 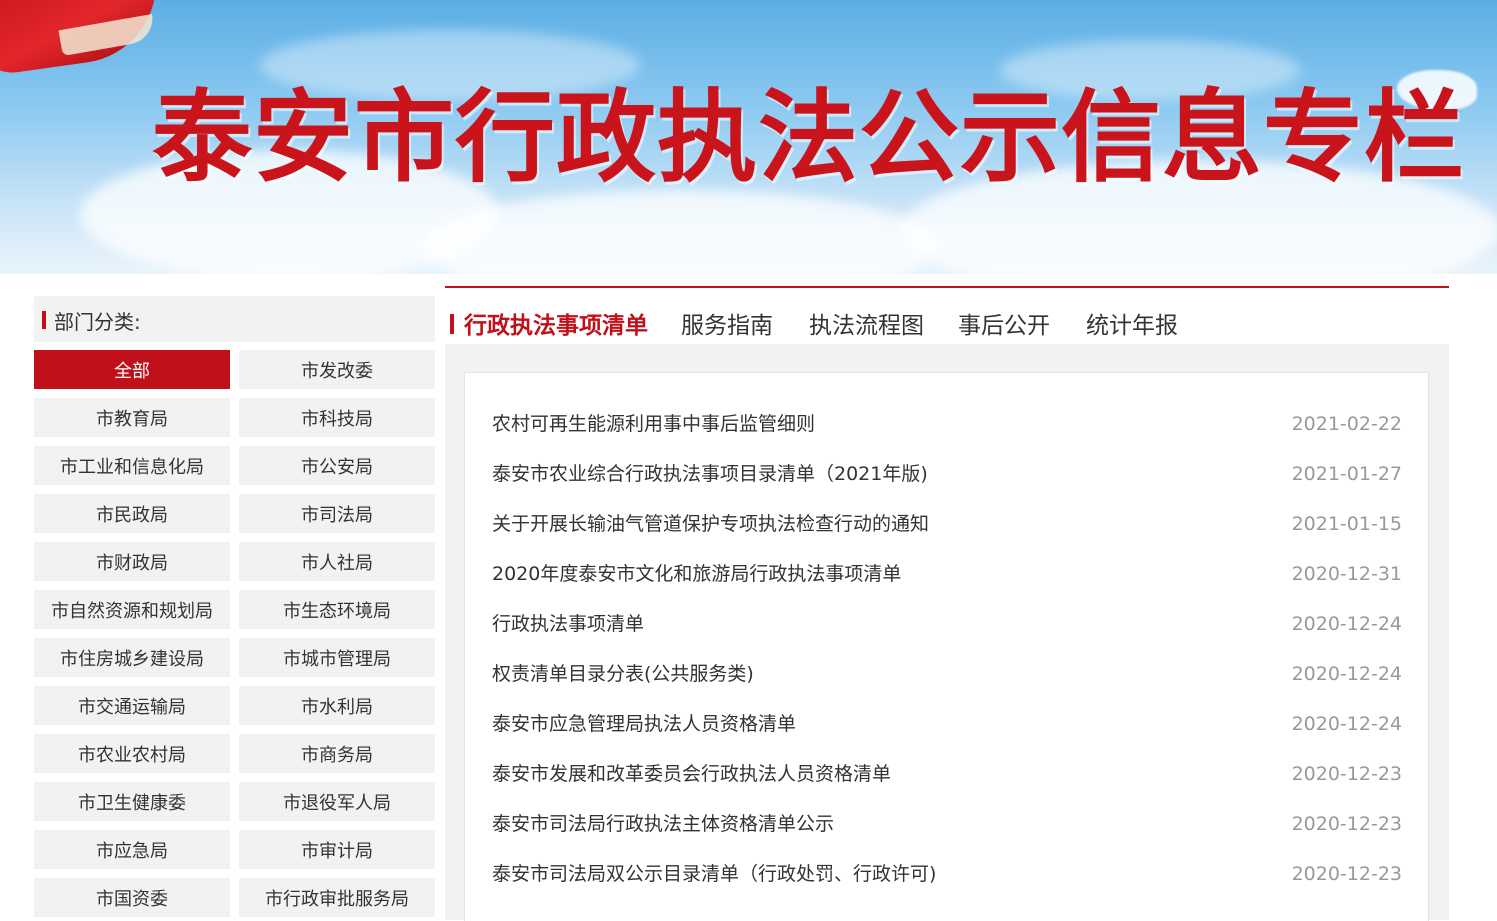 I want to click on department-button-all: 全部, so click(x=132, y=369).